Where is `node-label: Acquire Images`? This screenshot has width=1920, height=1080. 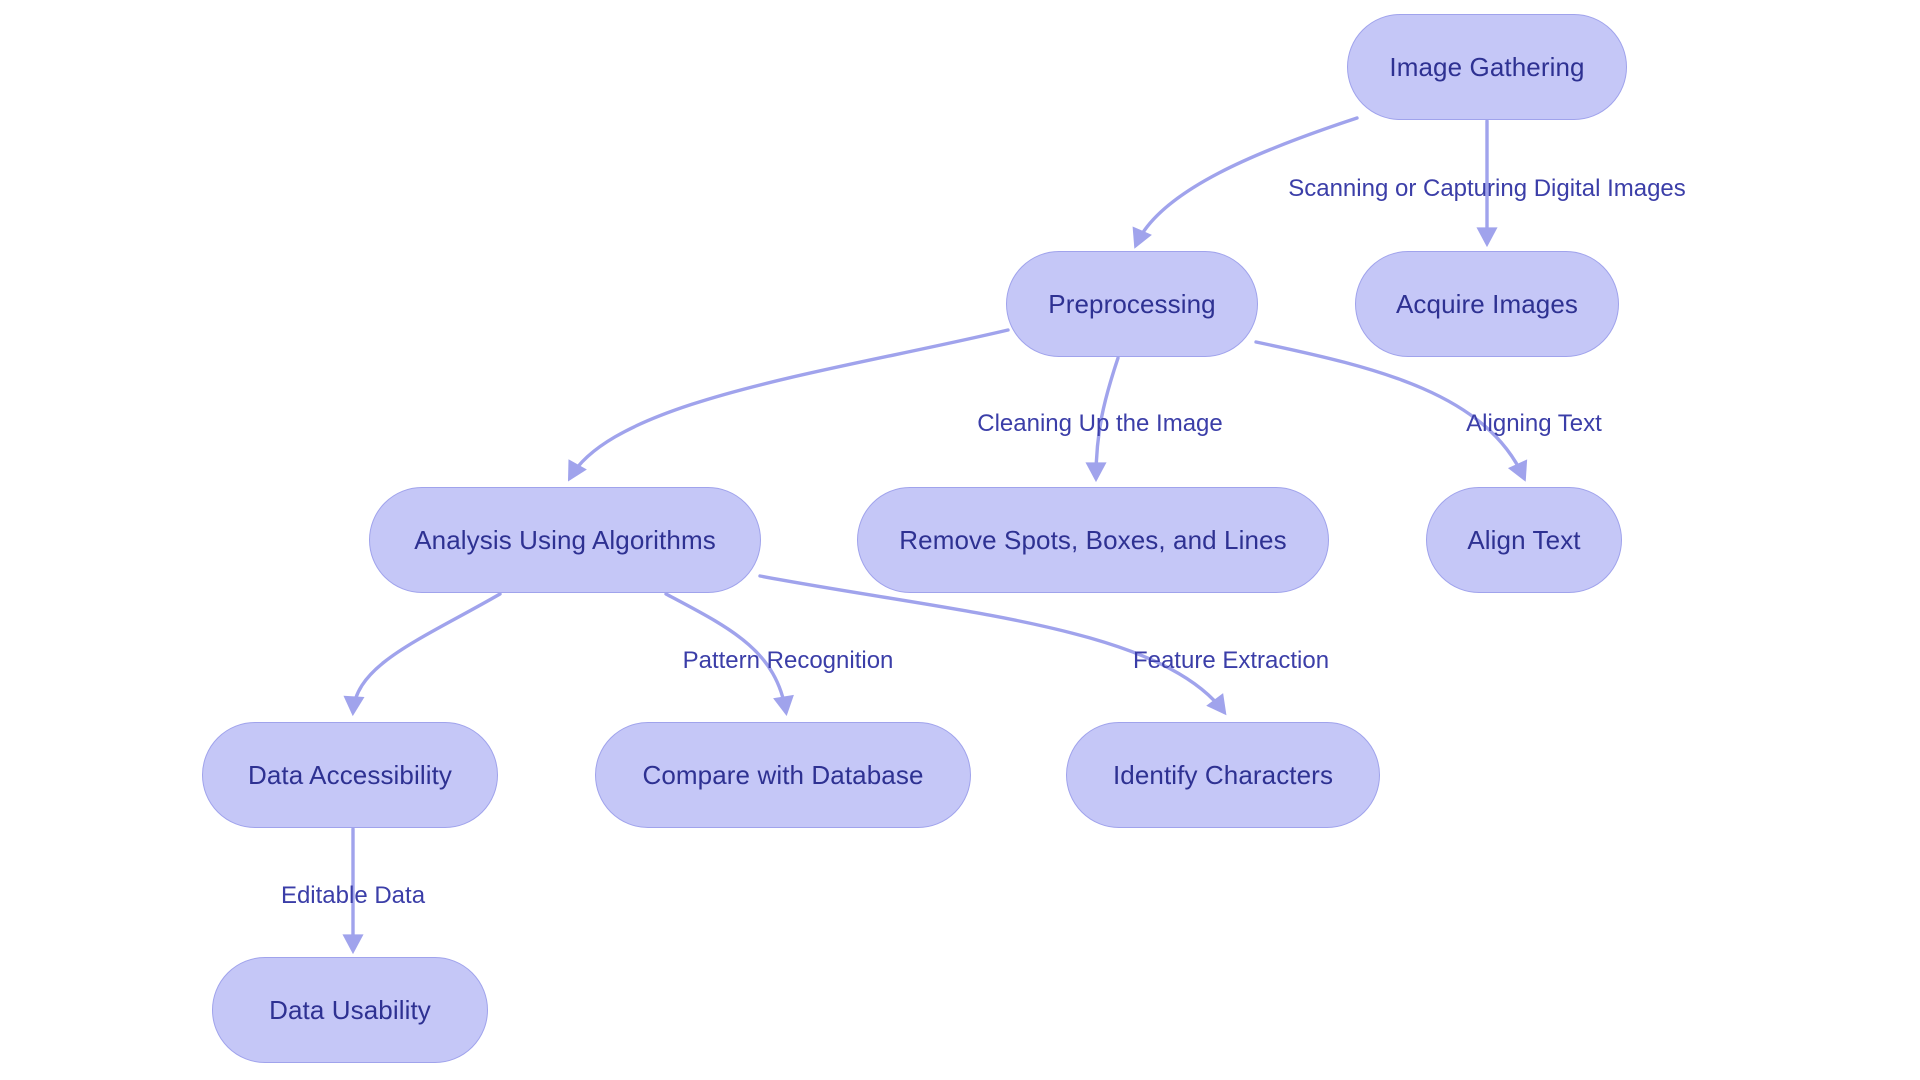 node-label: Acquire Images is located at coordinates (1487, 304).